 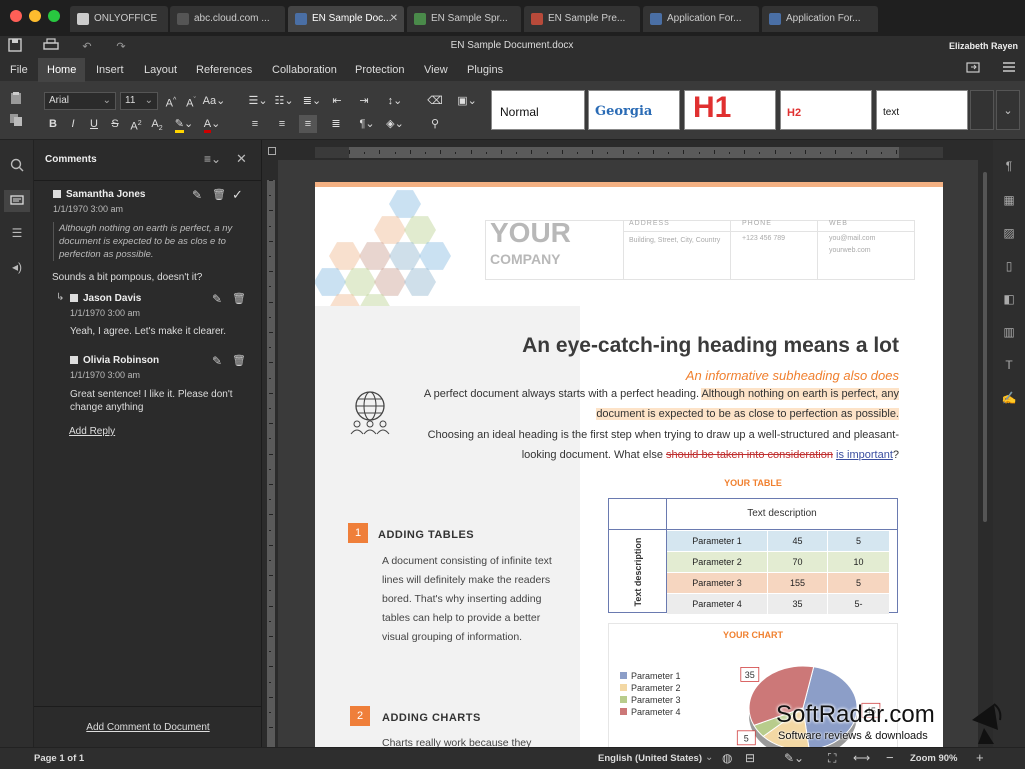 What do you see at coordinates (778, 562) in the screenshot?
I see `table-row: Parameter 2 70 10` at bounding box center [778, 562].